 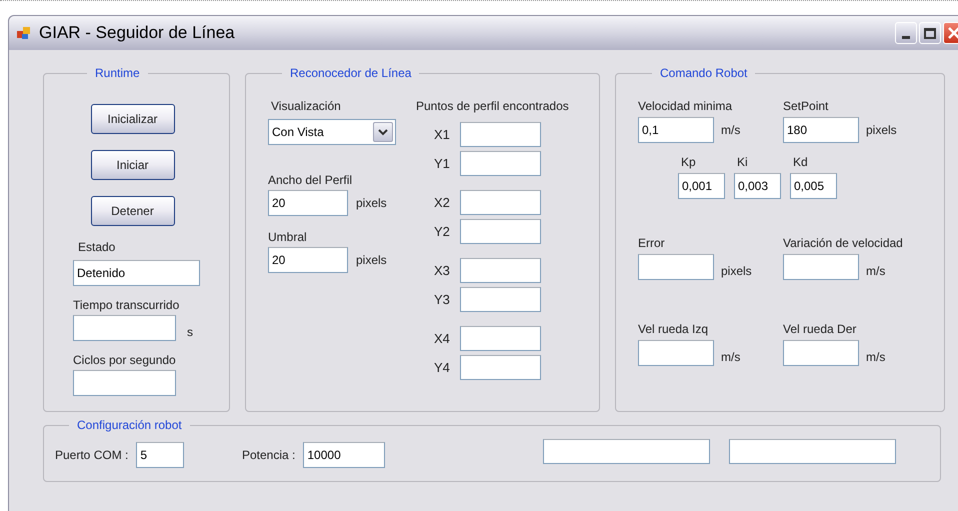 What do you see at coordinates (686, 106) in the screenshot?
I see `field-label: Velocidad minima` at bounding box center [686, 106].